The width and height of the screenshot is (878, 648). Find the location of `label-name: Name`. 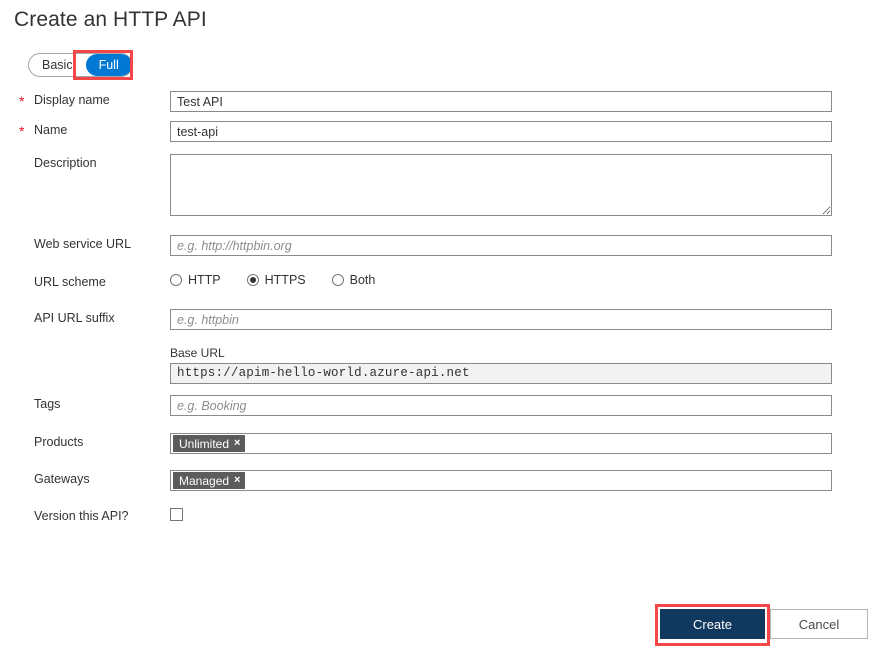

label-name: Name is located at coordinates (51, 130).